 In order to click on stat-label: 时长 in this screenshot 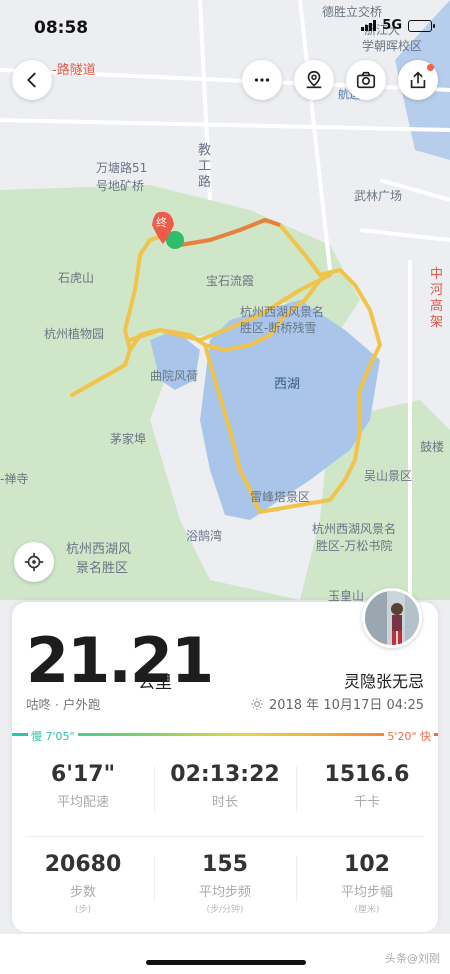, I will do `click(224, 802)`.